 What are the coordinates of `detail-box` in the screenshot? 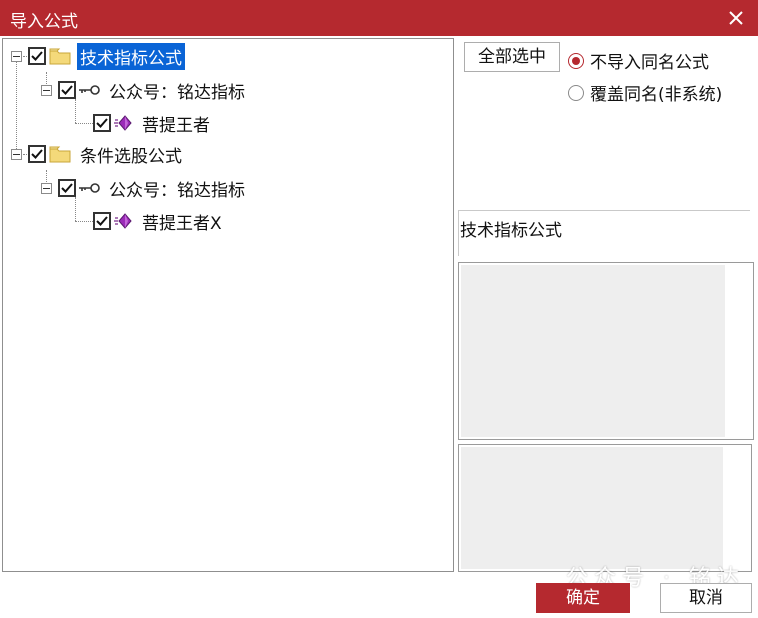 It's located at (605, 508).